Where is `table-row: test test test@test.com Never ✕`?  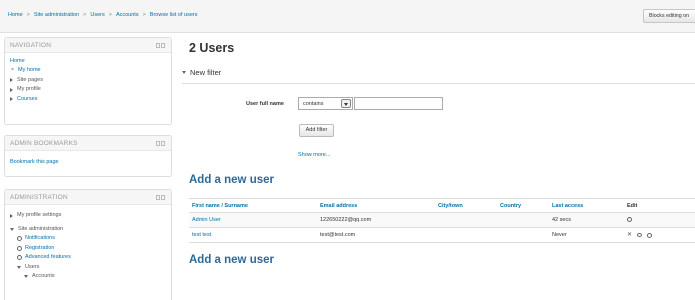
table-row: test test test@test.com Never ✕ is located at coordinates (442, 235).